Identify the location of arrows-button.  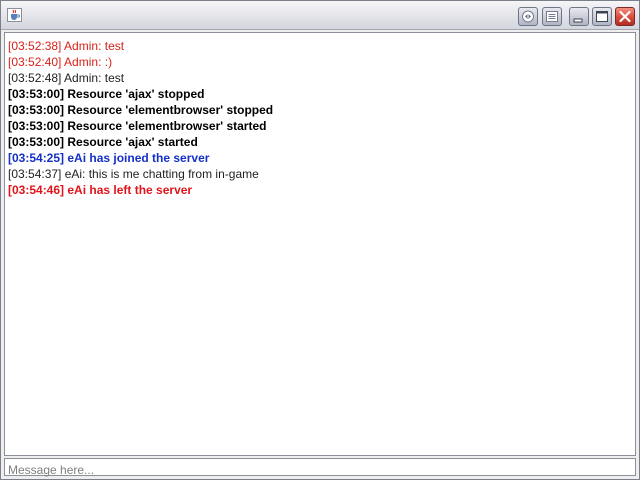
(528, 16).